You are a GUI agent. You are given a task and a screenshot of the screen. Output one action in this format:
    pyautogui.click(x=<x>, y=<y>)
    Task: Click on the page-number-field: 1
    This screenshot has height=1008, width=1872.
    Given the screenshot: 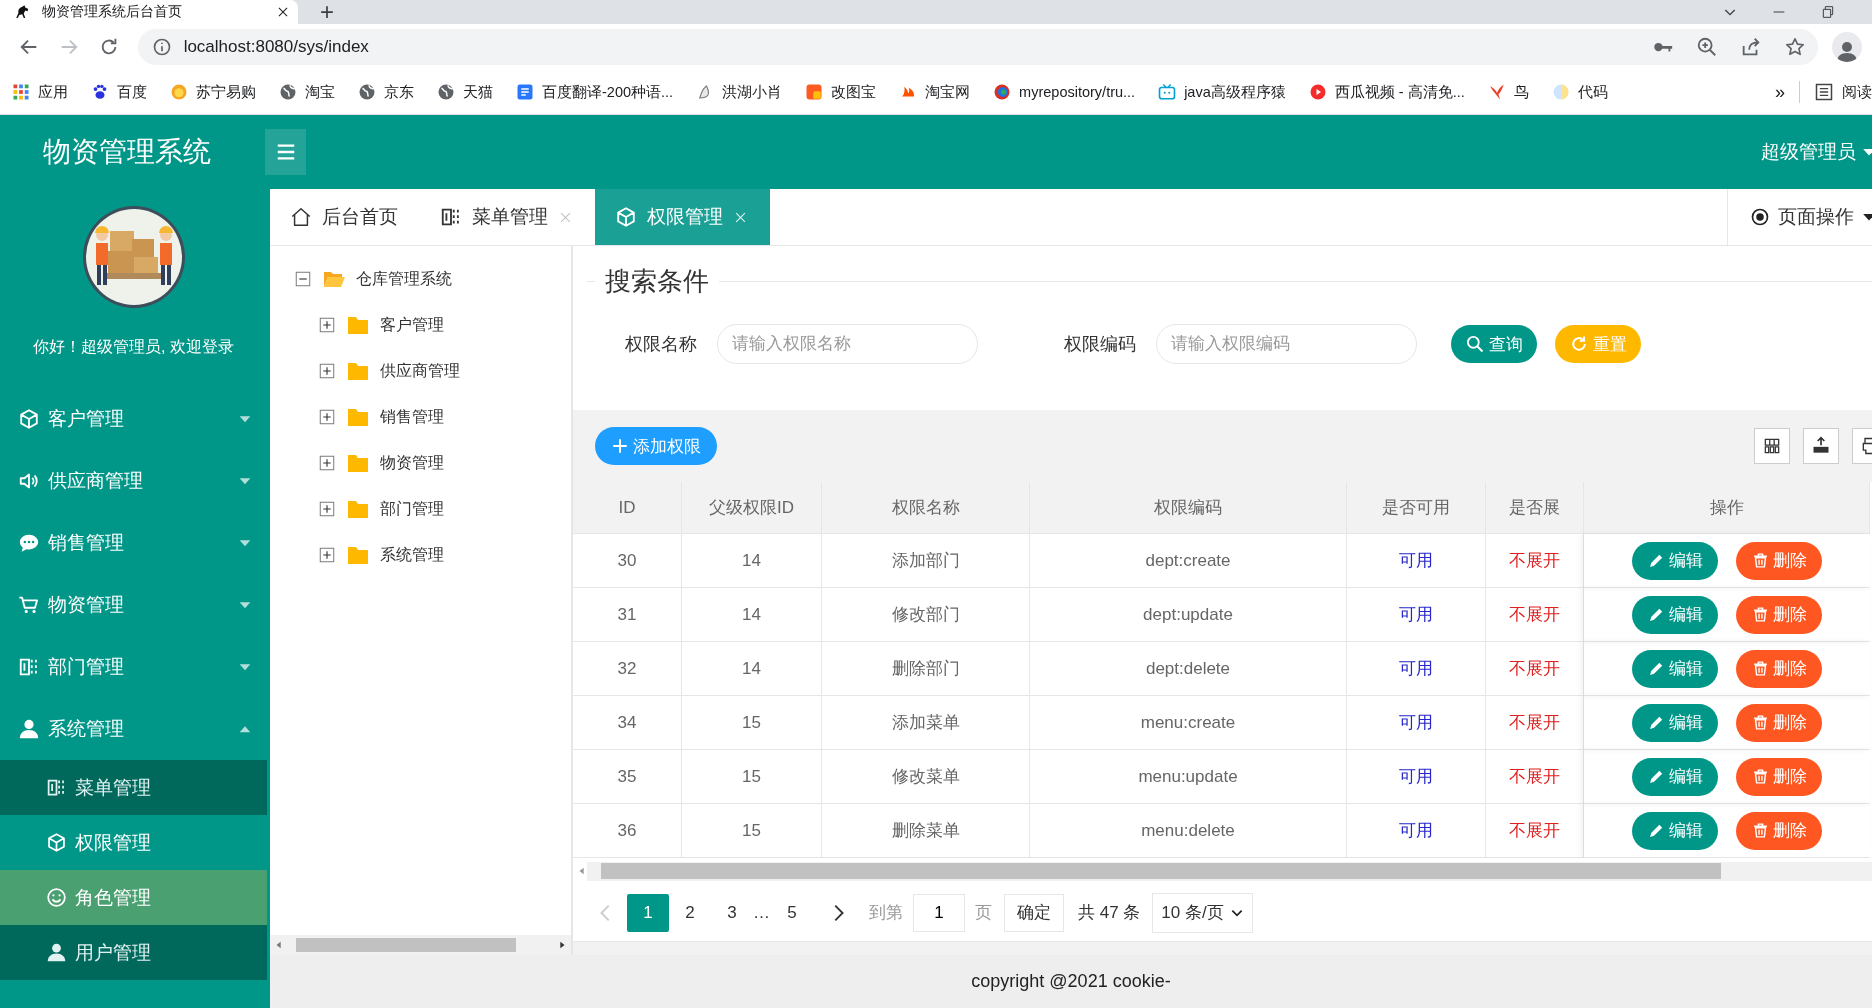 What is the action you would take?
    pyautogui.click(x=939, y=912)
    